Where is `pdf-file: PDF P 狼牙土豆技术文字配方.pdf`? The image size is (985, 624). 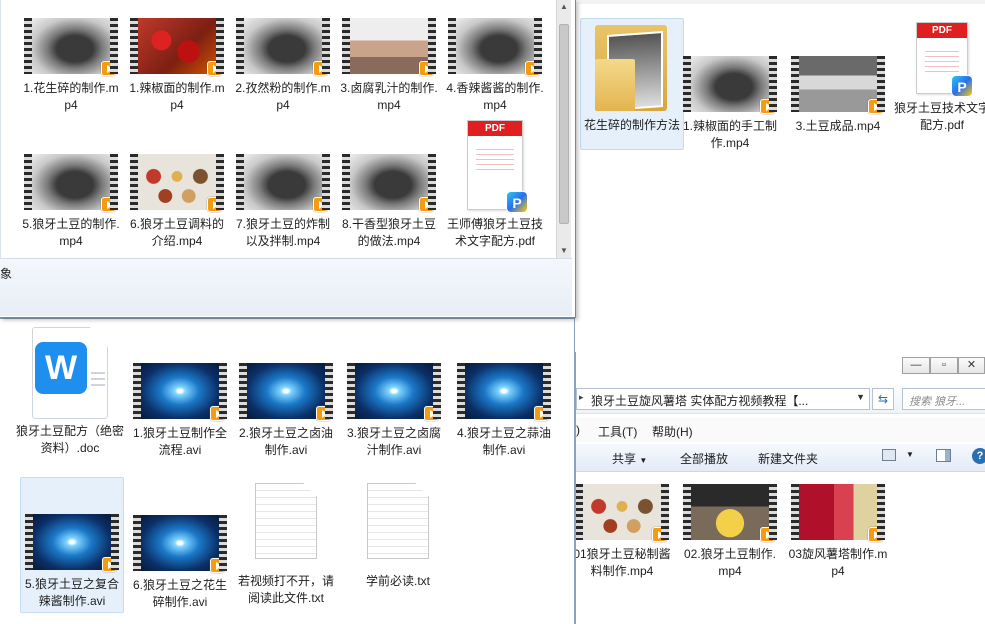
pdf-file: PDF P 狼牙土豆技术文字配方.pdf is located at coordinates (938, 78).